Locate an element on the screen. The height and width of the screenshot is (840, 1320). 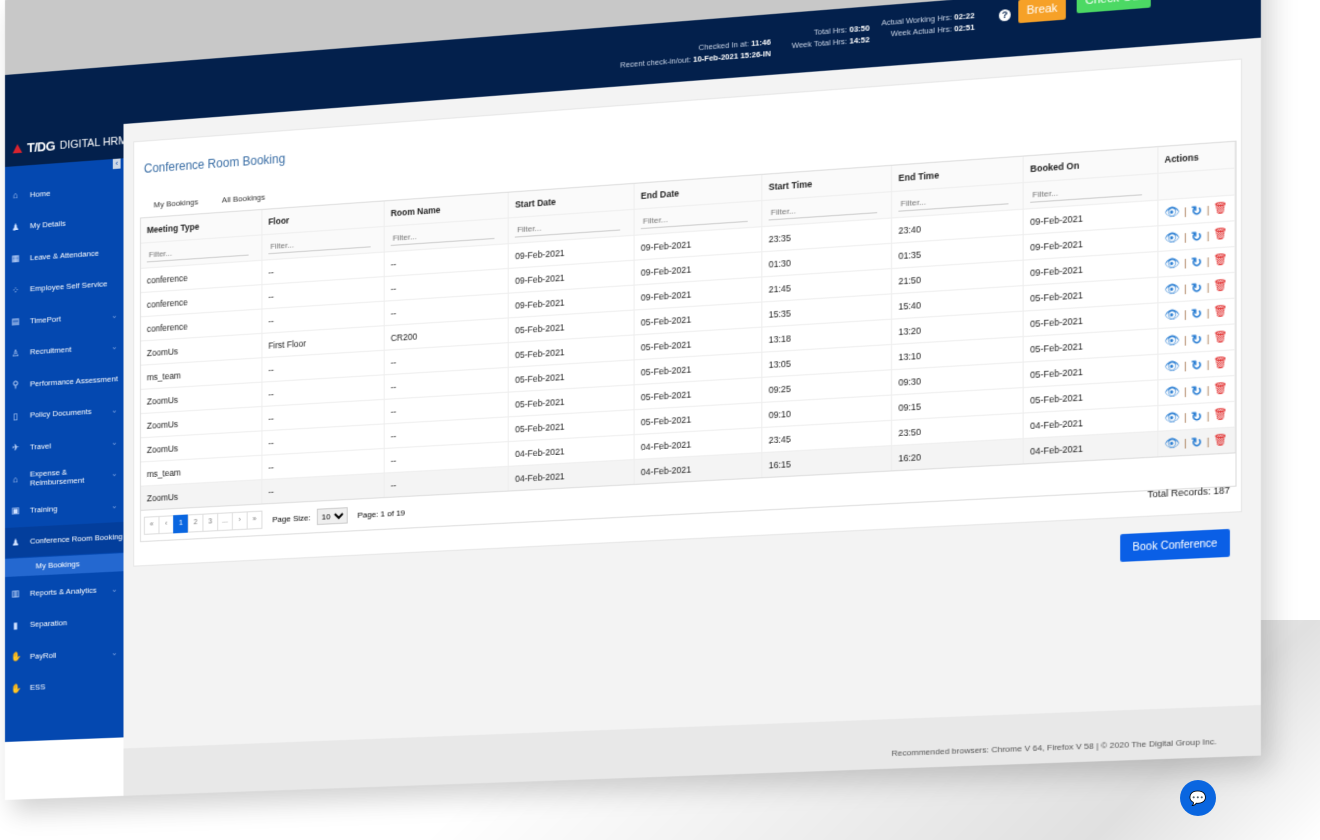
sidebar-item-performance-assessment: ⚲ Performance Assessment is located at coordinates (64, 381).